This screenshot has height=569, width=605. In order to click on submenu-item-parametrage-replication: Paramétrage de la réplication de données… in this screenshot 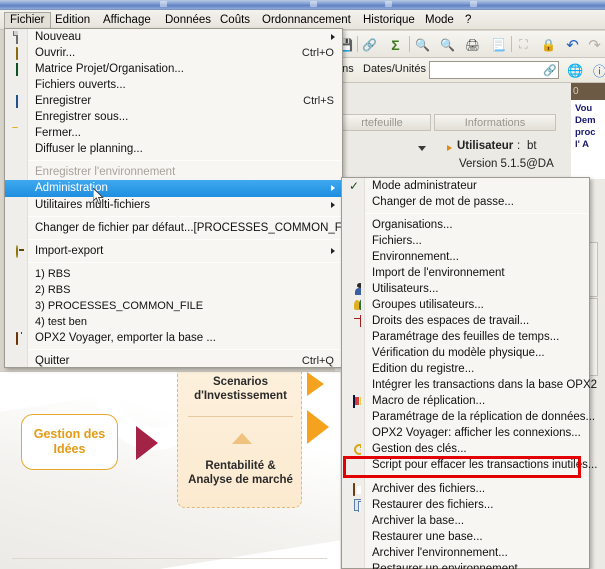, I will do `click(468, 417)`.